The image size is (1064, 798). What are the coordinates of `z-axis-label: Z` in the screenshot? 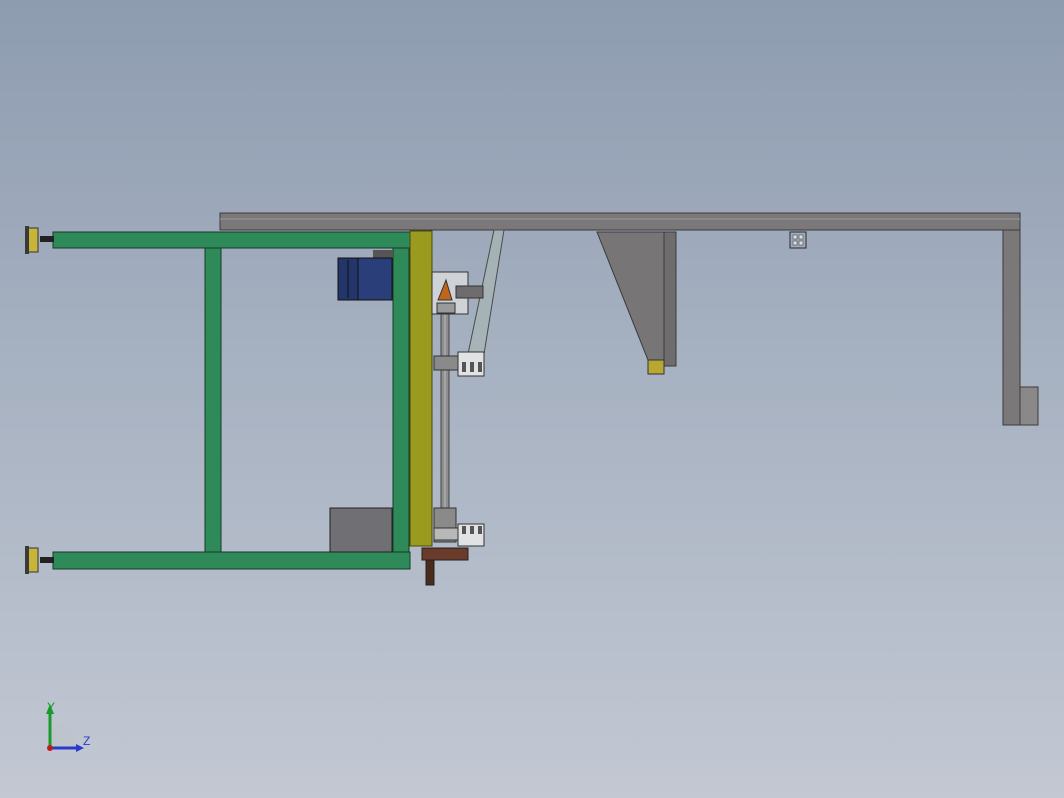 It's located at (86, 741).